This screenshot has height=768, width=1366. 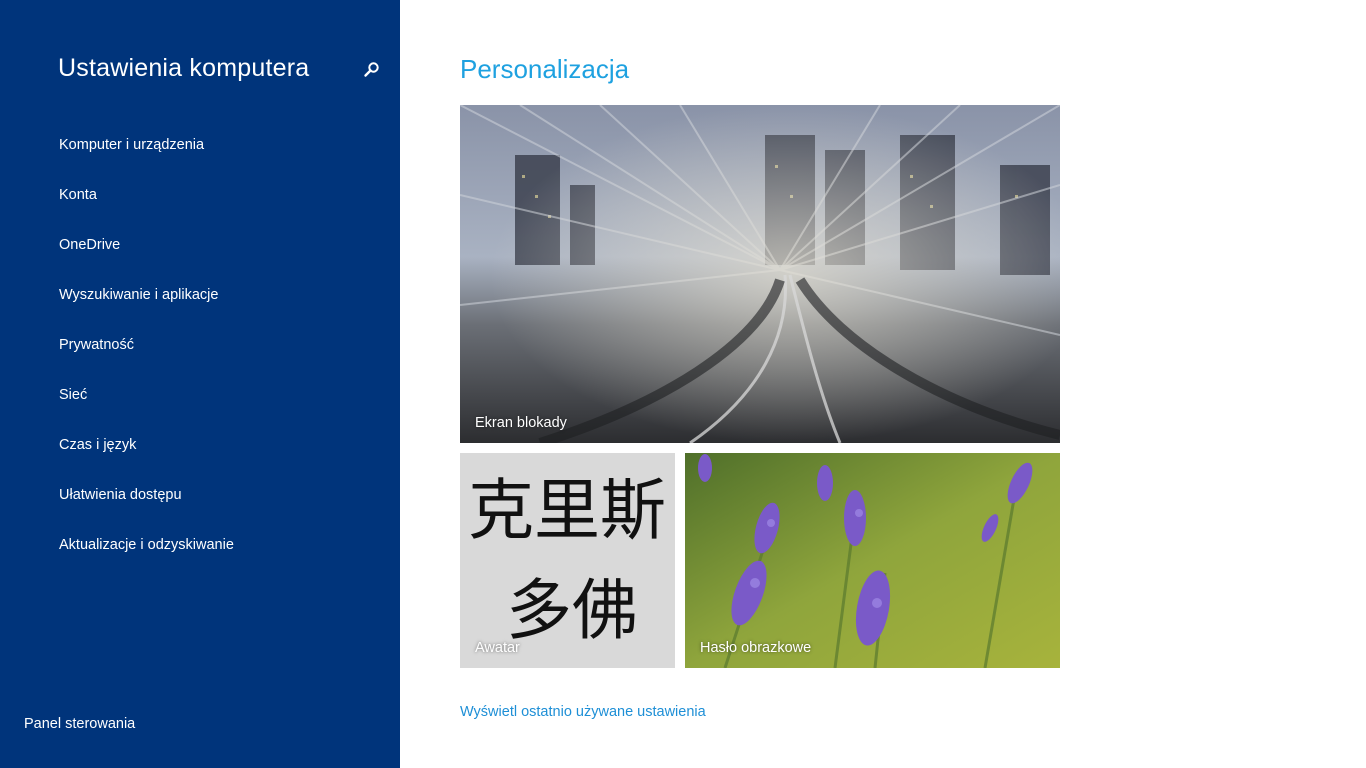 I want to click on avatar-image: 克里斯 多佛, so click(x=567, y=560).